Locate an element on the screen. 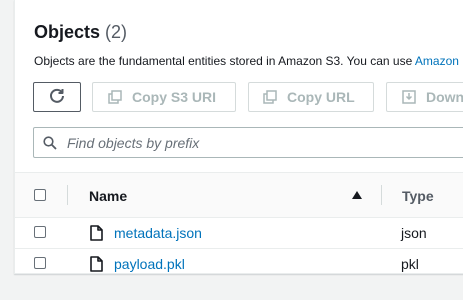 Image resolution: width=463 pixels, height=300 pixels. refresh-button is located at coordinates (57, 97).